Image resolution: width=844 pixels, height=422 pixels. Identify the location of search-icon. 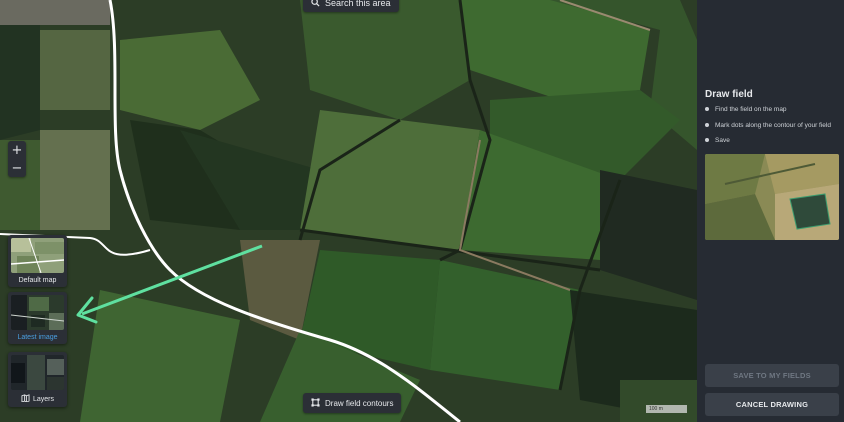
(315, 4).